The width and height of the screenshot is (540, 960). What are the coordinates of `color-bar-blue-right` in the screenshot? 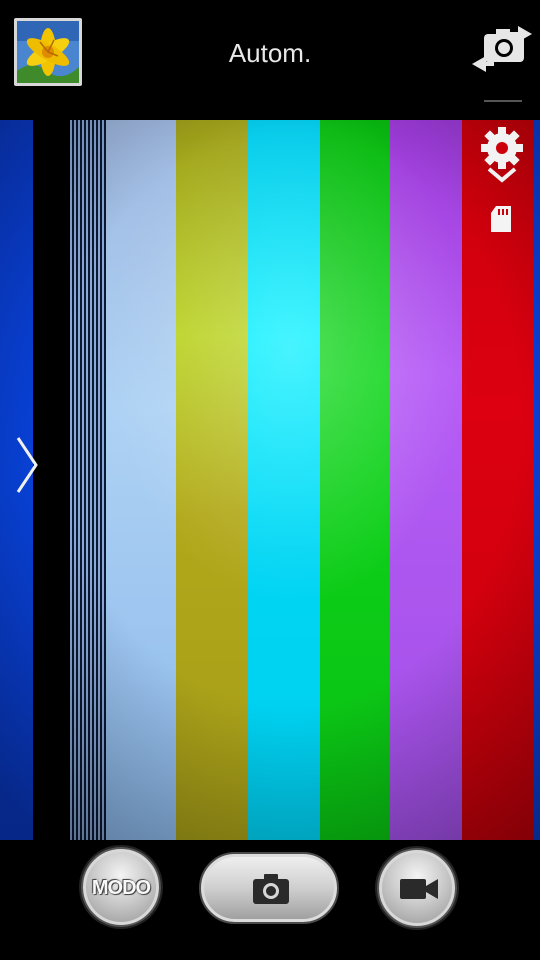 It's located at (537, 480).